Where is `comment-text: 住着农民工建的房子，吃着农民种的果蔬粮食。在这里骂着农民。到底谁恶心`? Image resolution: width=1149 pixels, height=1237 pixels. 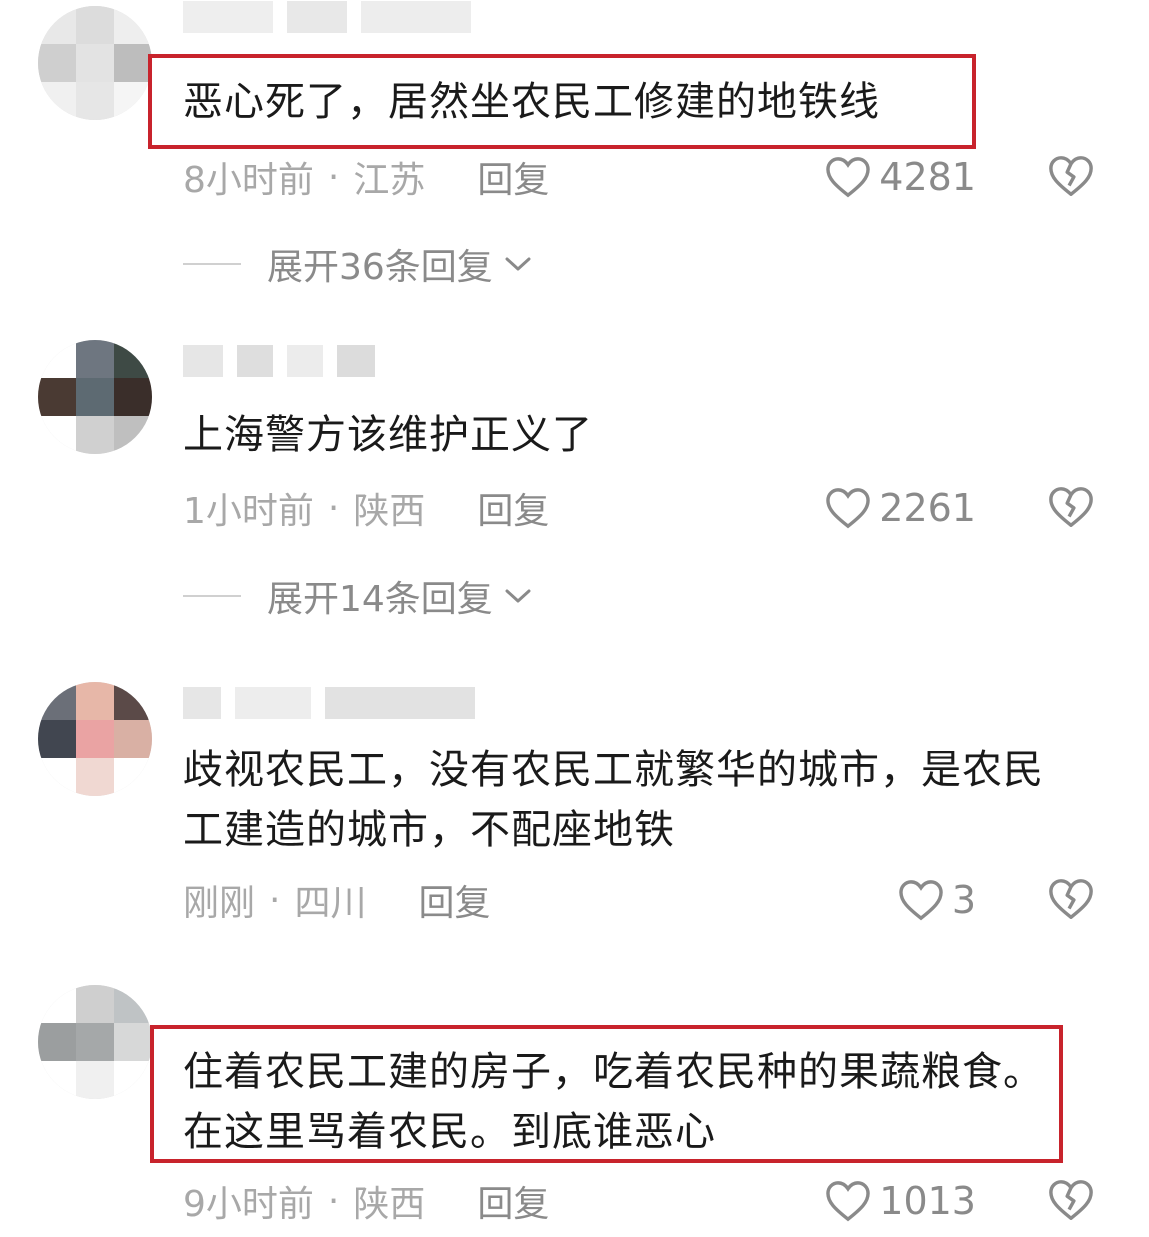
comment-text: 住着农民工建的房子，吃着农民种的果蔬粮食。在这里骂着农民。到底谁恶心 is located at coordinates (613, 1102).